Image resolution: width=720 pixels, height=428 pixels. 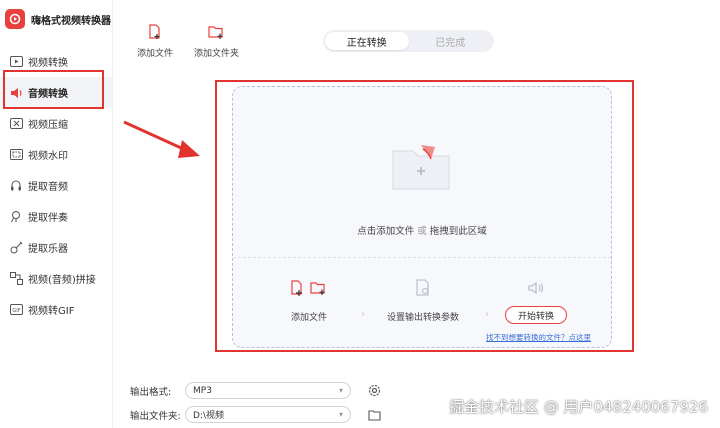 I want to click on format-settings-gear-icon, so click(x=374, y=391).